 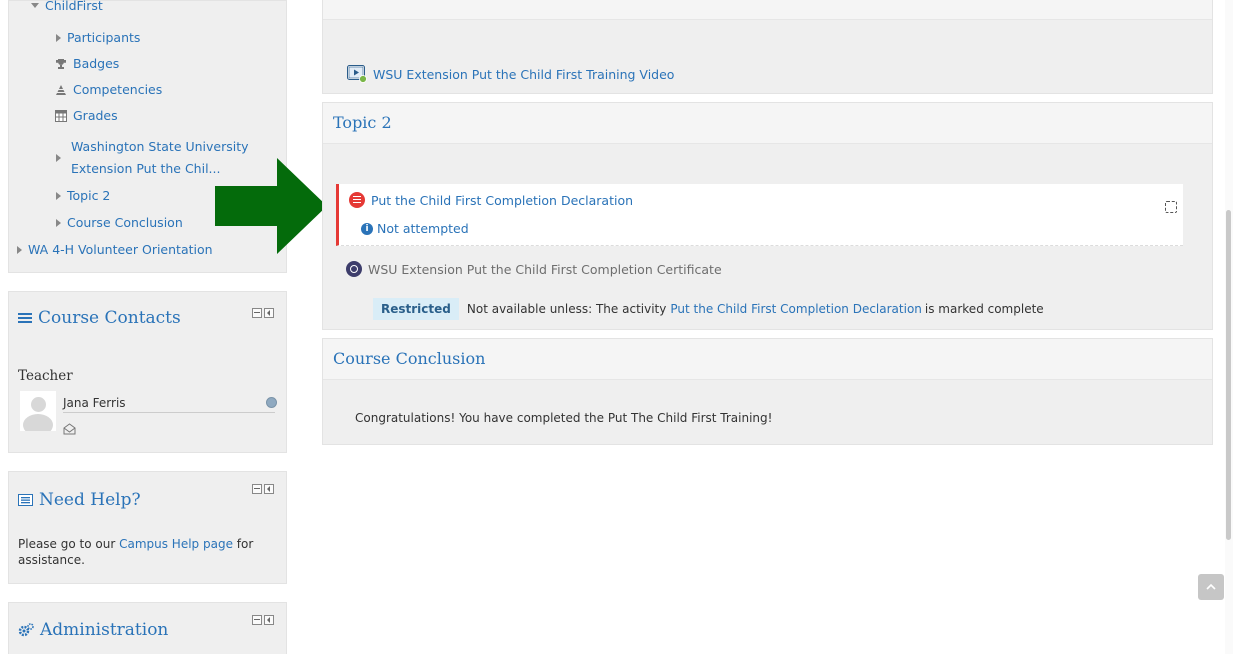 I want to click on block-title-text: Course Contacts, so click(x=109, y=318).